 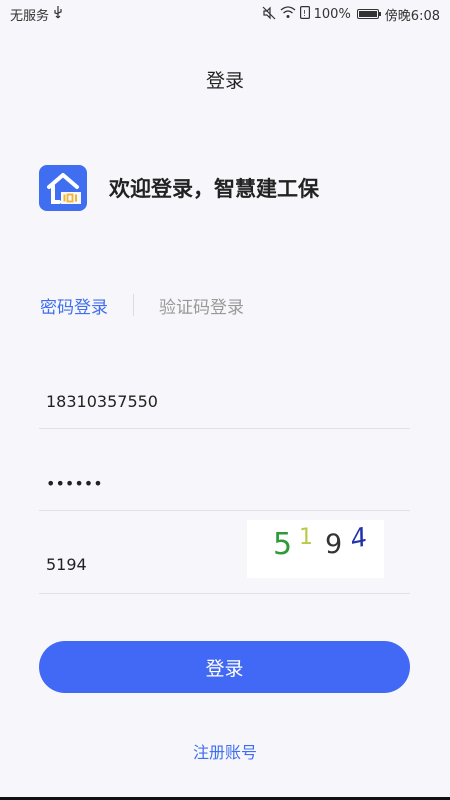 What do you see at coordinates (225, 751) in the screenshot?
I see `register-link: 注册账号` at bounding box center [225, 751].